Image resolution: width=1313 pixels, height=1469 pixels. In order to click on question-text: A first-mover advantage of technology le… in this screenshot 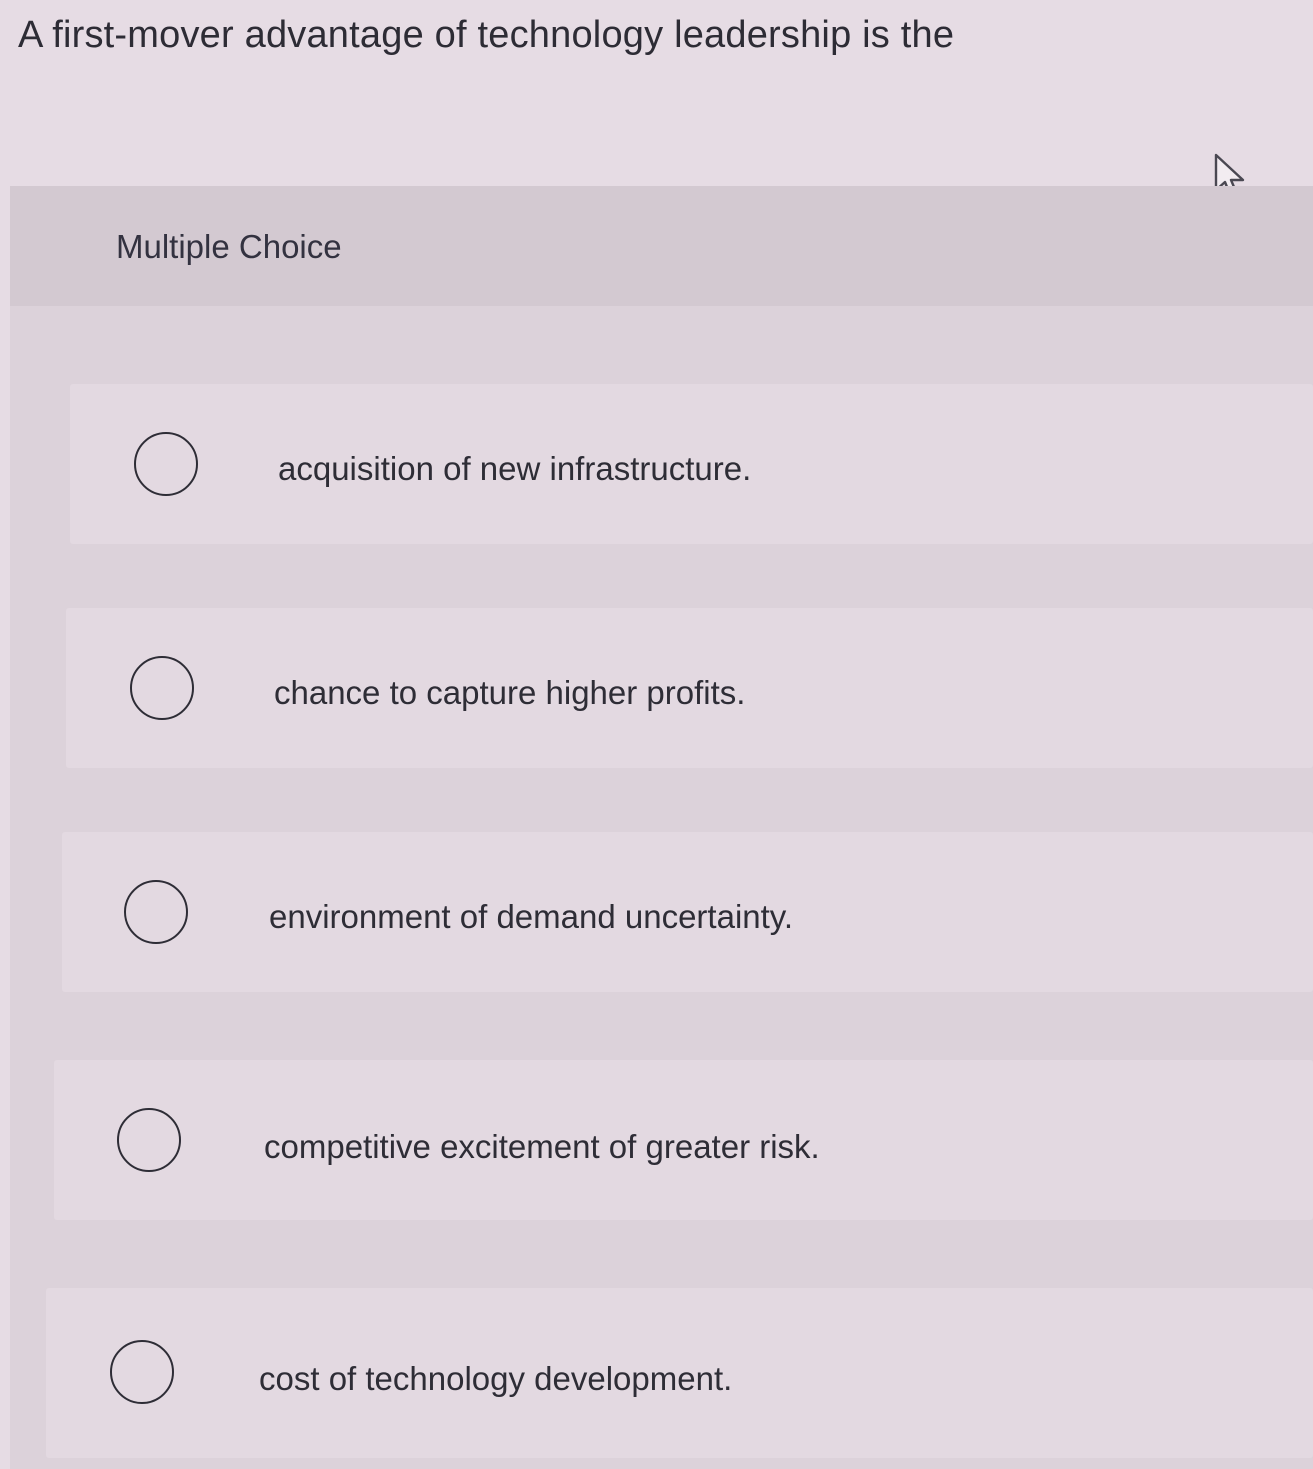, I will do `click(486, 35)`.